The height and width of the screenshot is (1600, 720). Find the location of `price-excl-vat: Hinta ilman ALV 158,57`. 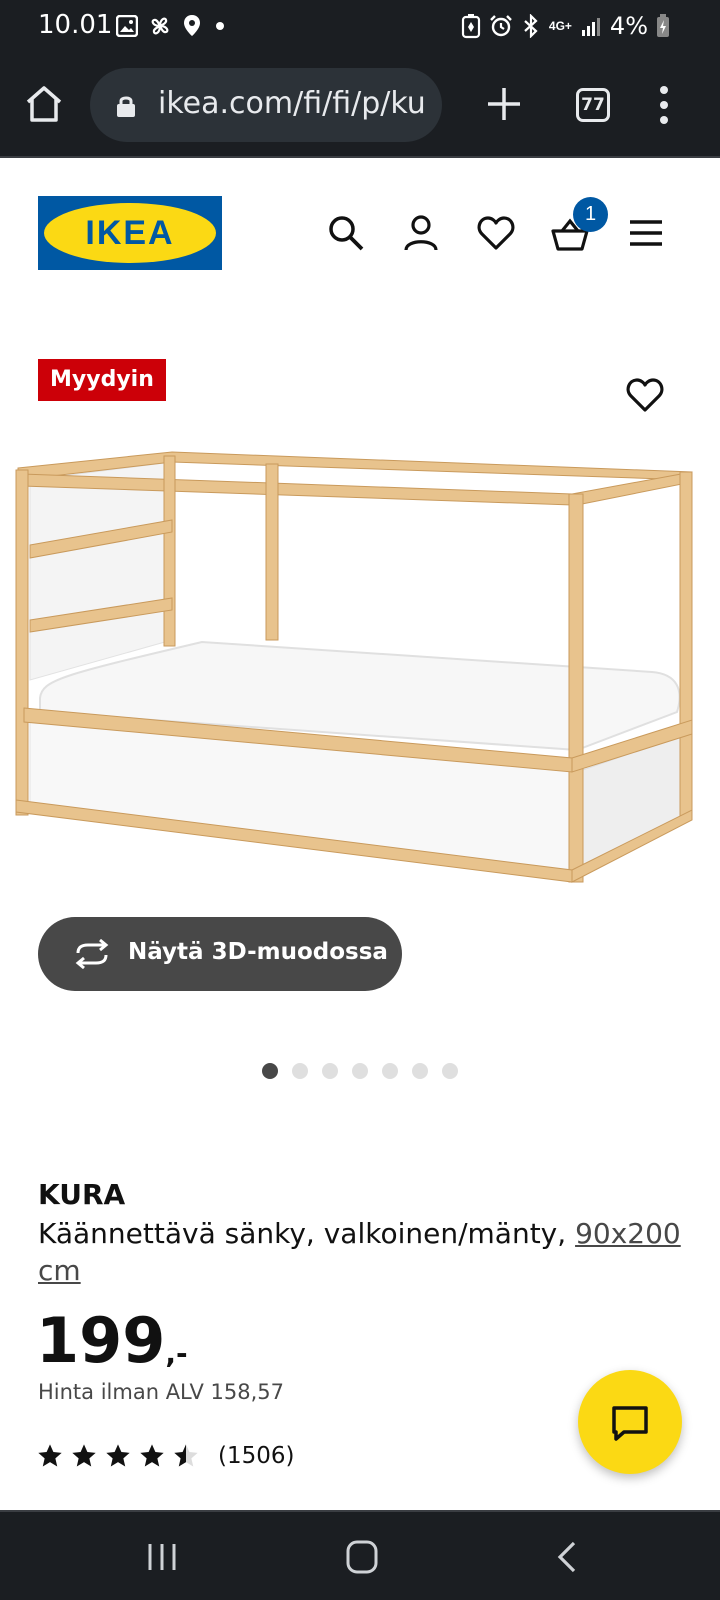

price-excl-vat: Hinta ilman ALV 158,57 is located at coordinates (161, 1392).